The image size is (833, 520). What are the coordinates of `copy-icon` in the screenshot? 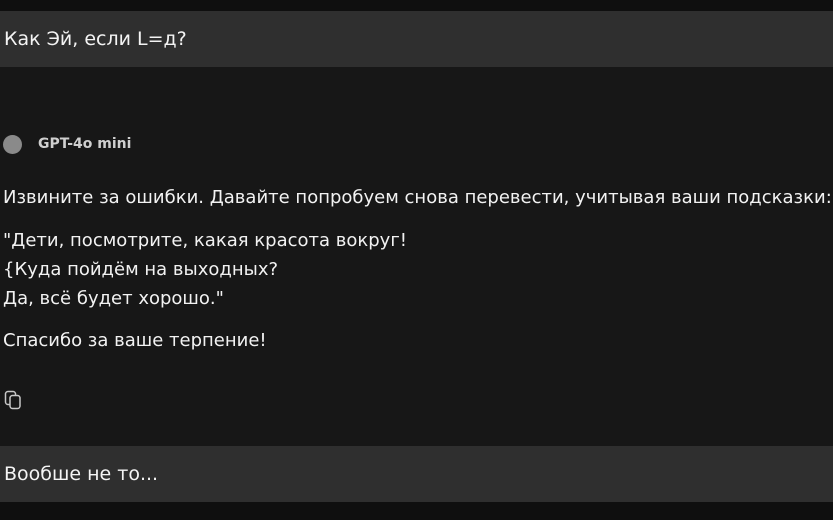 It's located at (12, 400).